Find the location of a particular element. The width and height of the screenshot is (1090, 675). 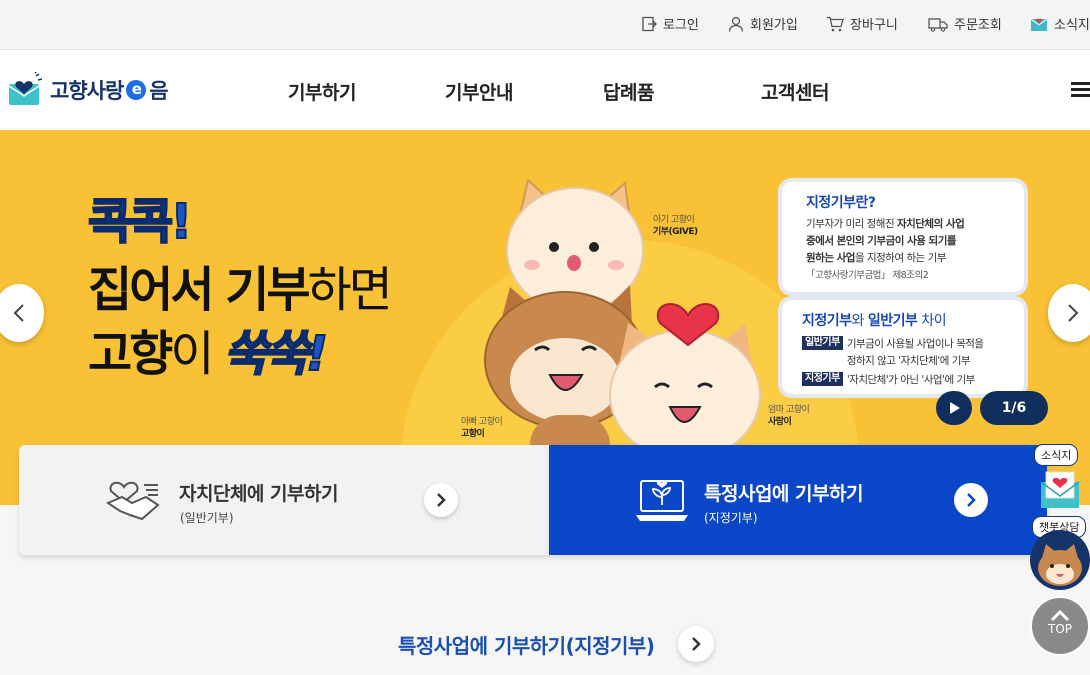

chevron-left-icon is located at coordinates (18, 313).